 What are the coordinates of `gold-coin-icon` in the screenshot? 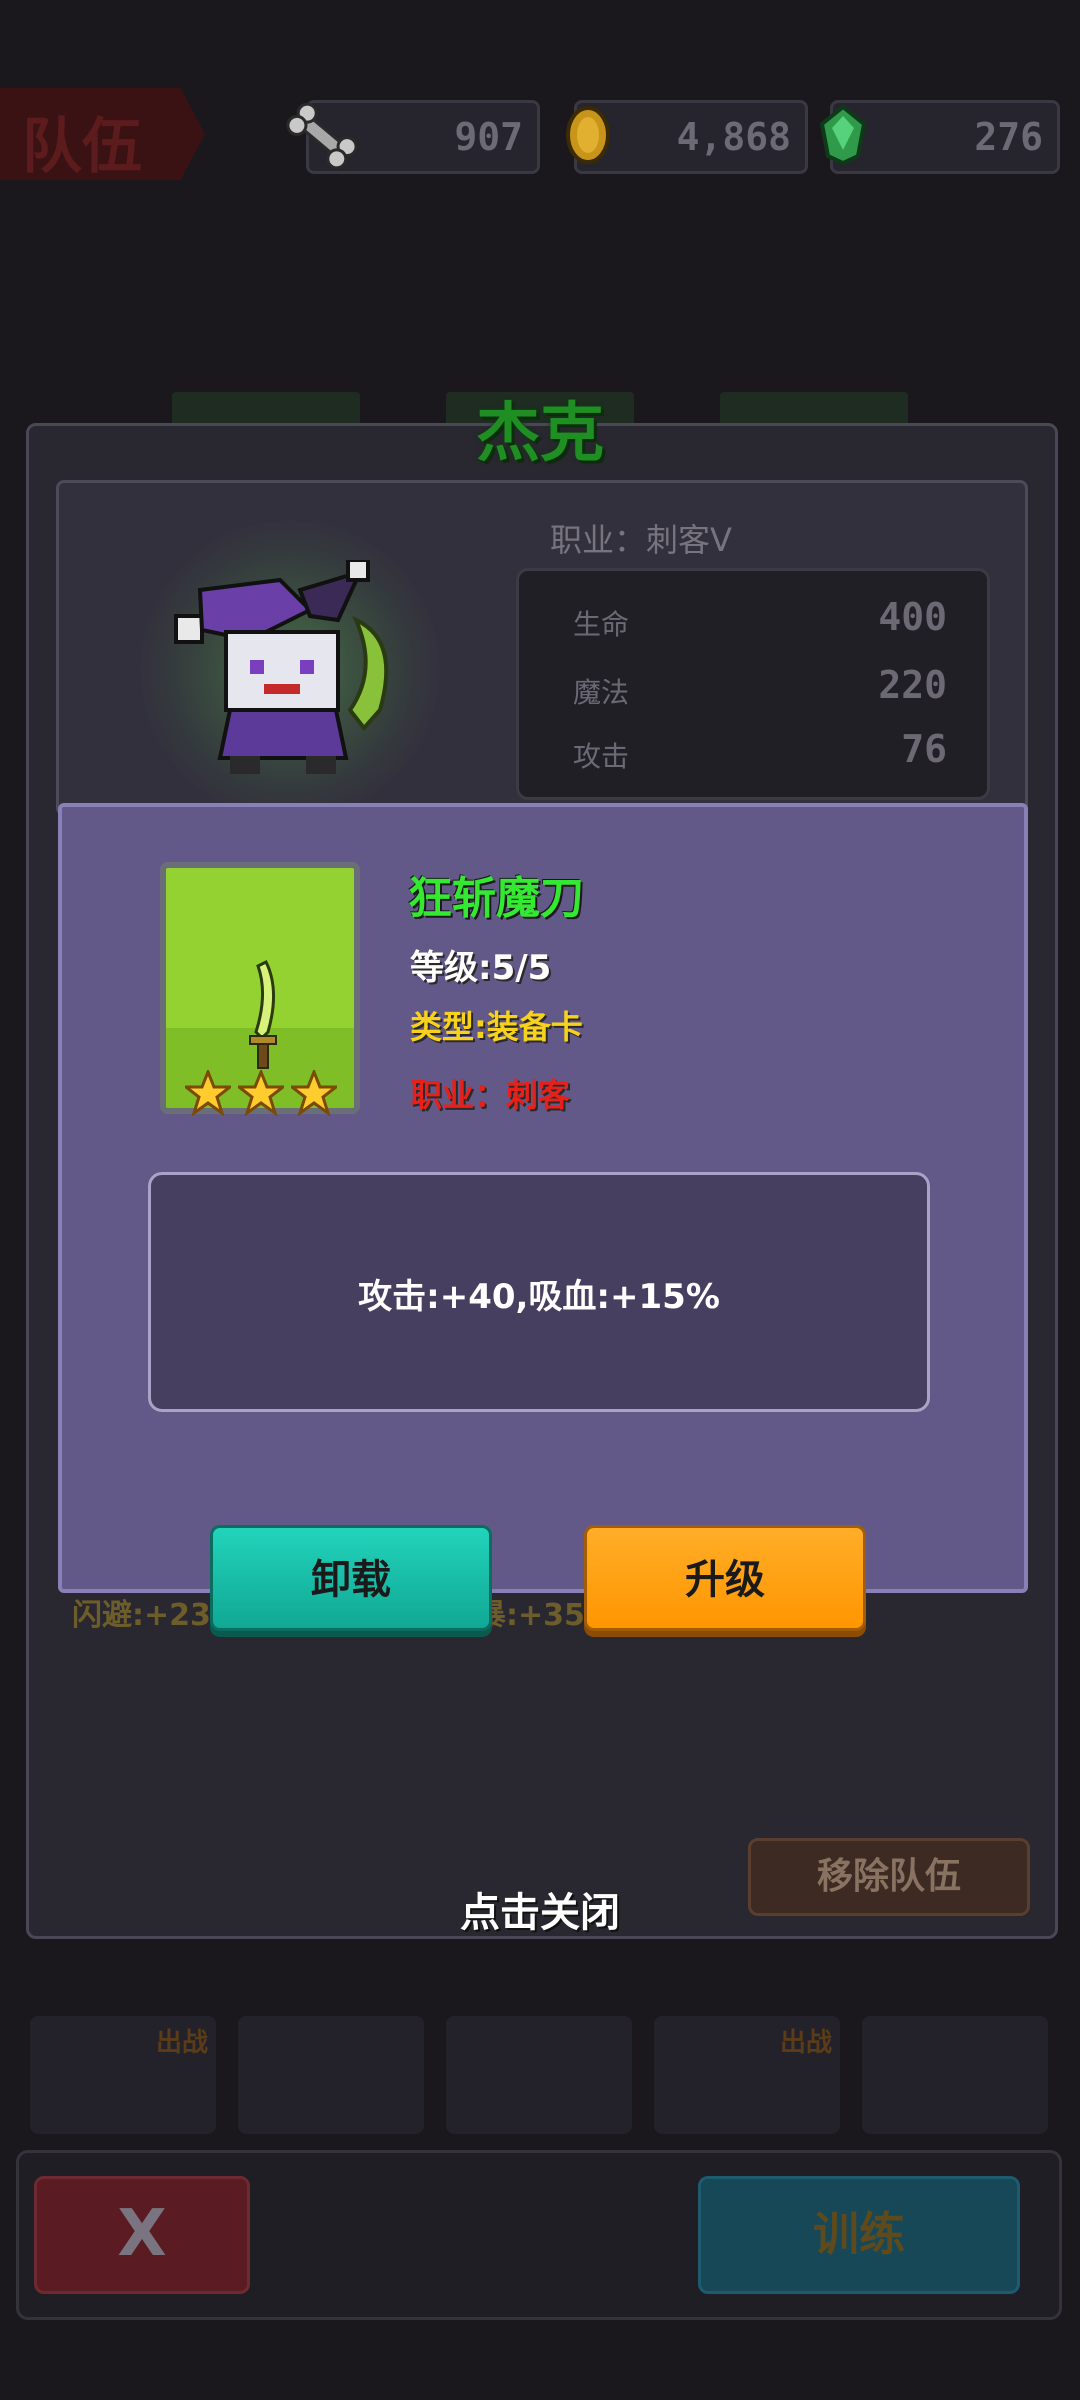 It's located at (588, 135).